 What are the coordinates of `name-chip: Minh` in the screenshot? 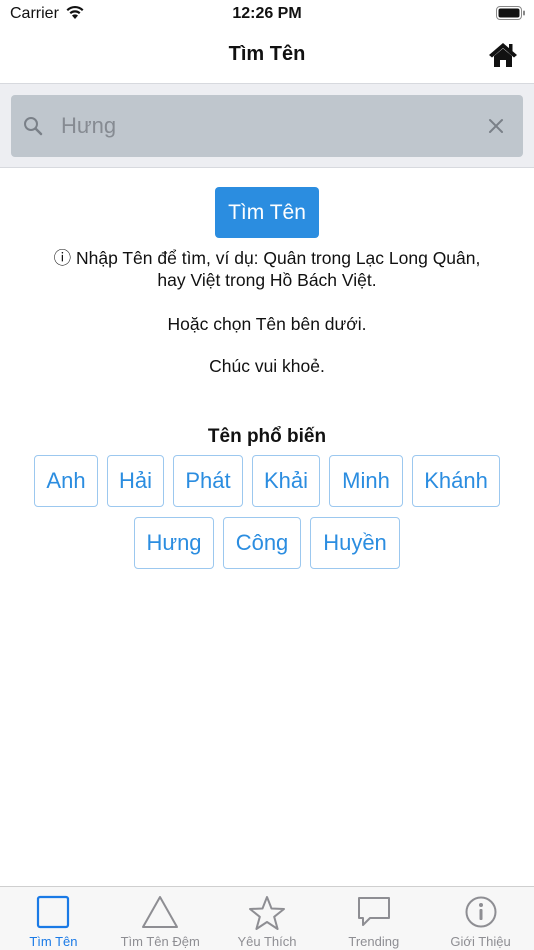 It's located at (366, 481).